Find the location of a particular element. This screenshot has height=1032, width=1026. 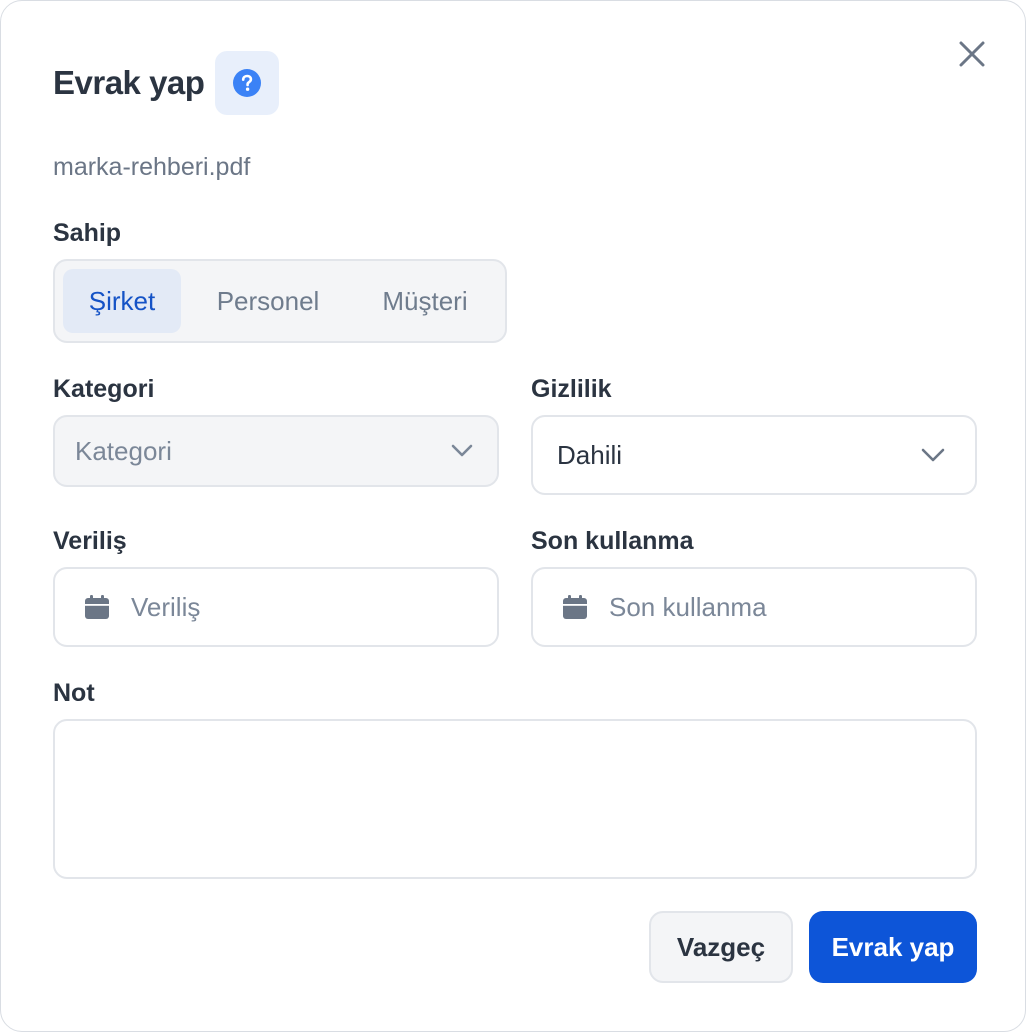

privacy-value: Dahili is located at coordinates (590, 454).